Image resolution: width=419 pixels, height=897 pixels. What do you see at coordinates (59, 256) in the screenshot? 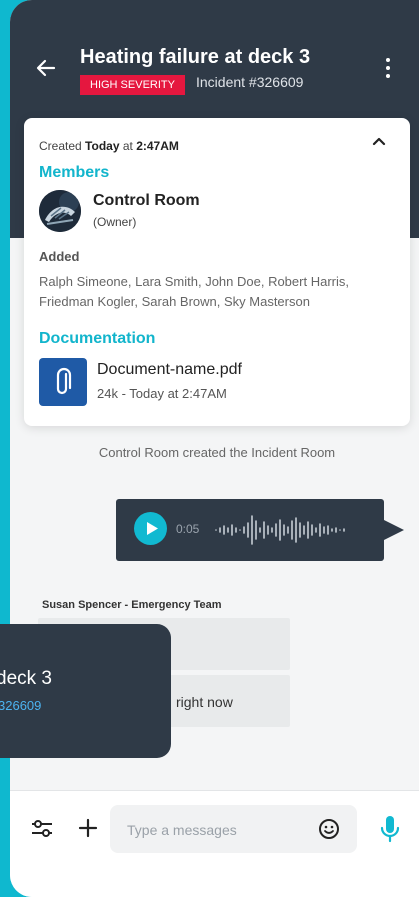
I see `added-label: Added` at bounding box center [59, 256].